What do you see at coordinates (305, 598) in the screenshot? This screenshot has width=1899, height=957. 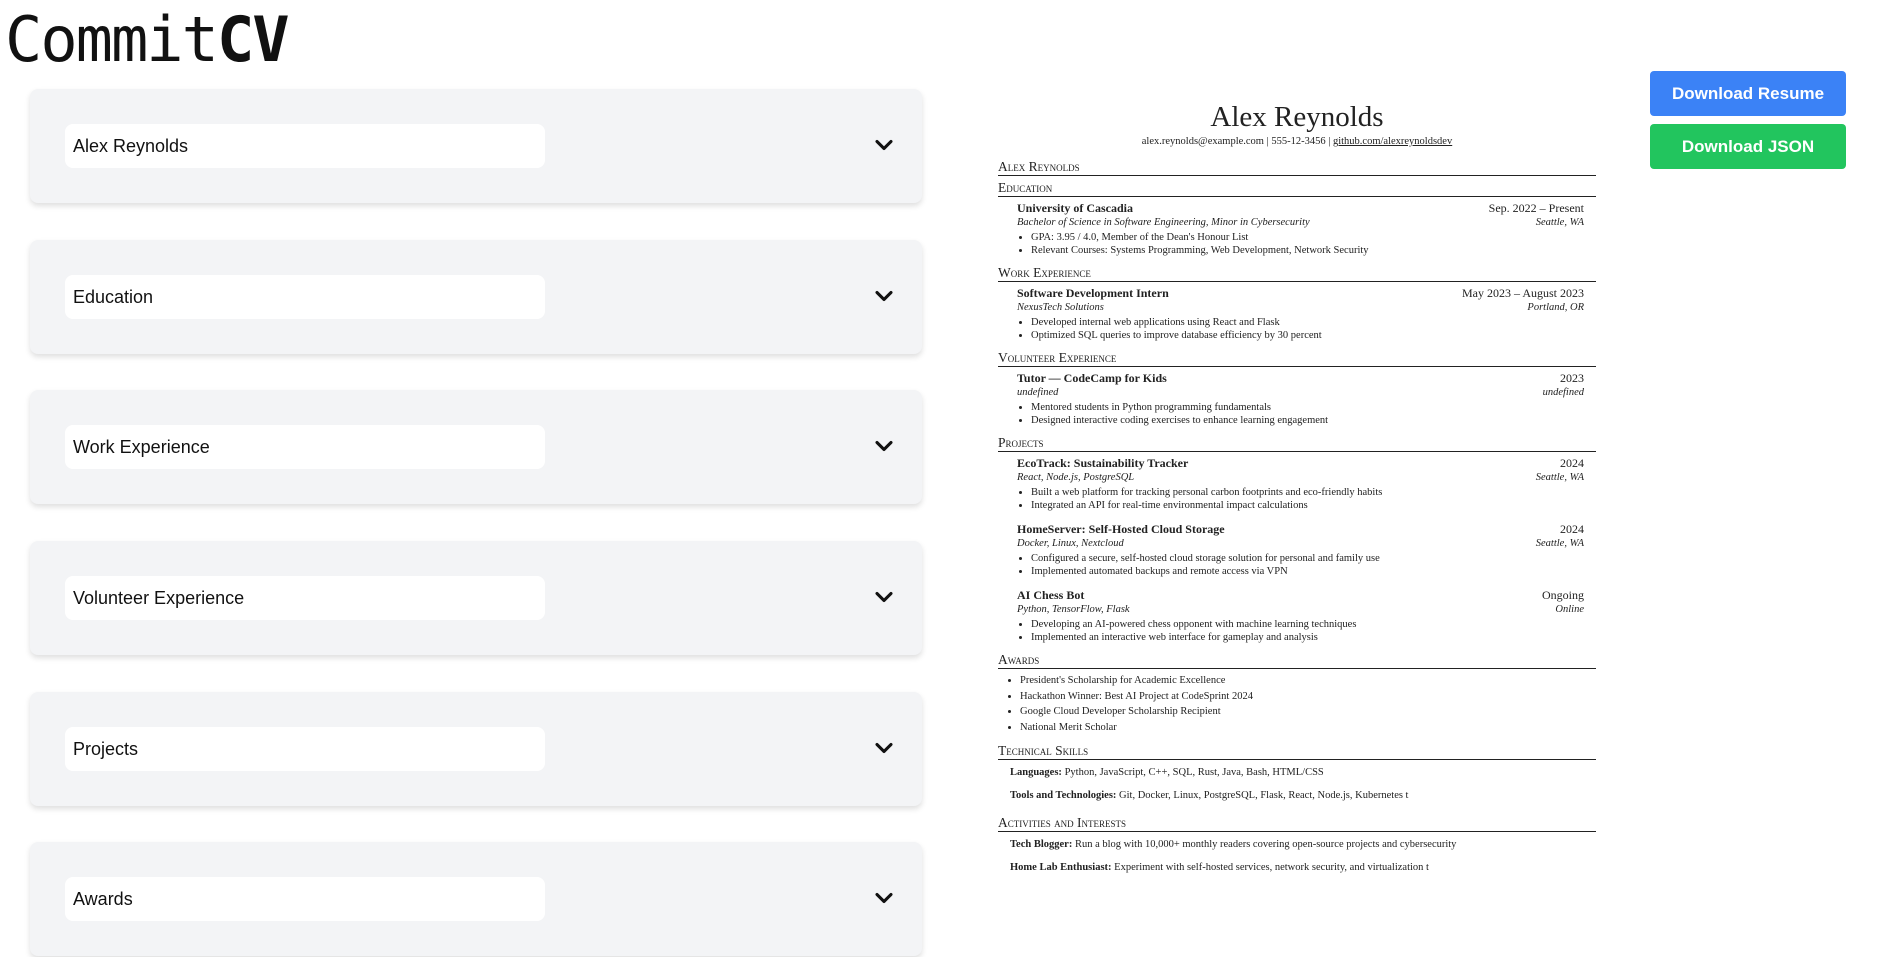 I see `section-title-input: Volunteer Experience` at bounding box center [305, 598].